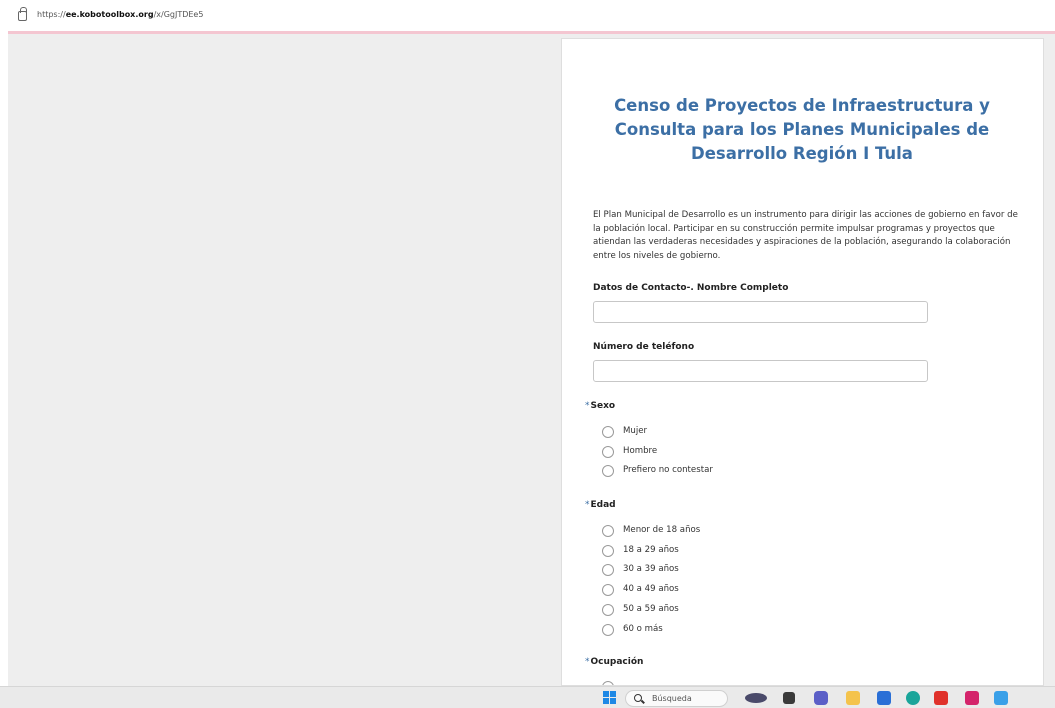 The width and height of the screenshot is (1055, 708). Describe the element at coordinates (821, 698) in the screenshot. I see `teams-icon` at that location.